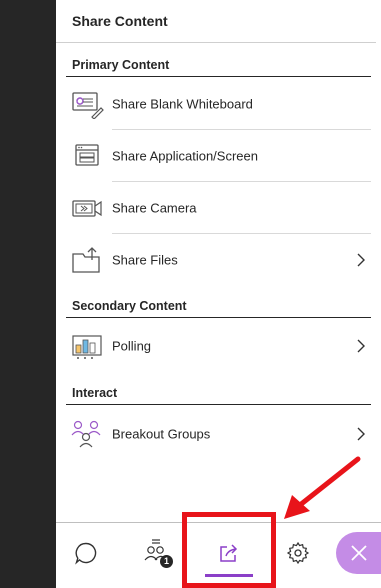 The width and height of the screenshot is (381, 588). I want to click on section-divider-primary, so click(218, 76).